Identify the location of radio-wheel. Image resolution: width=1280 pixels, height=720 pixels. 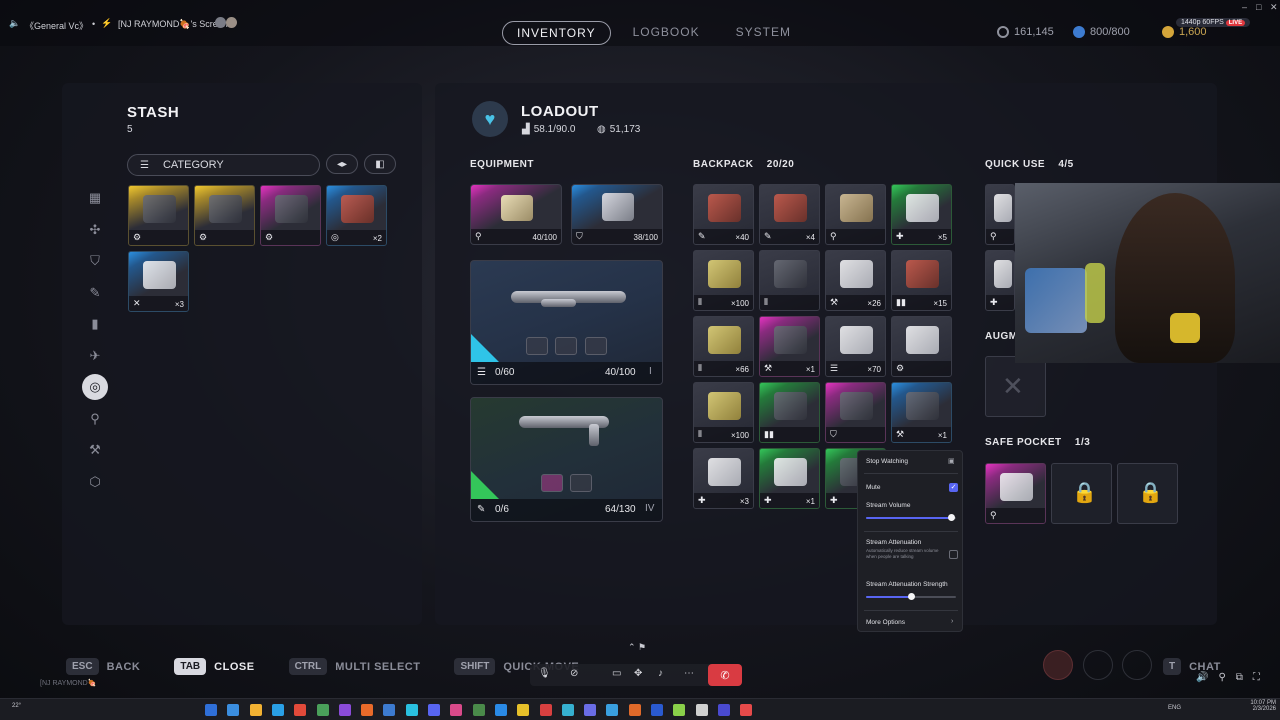
(1137, 665).